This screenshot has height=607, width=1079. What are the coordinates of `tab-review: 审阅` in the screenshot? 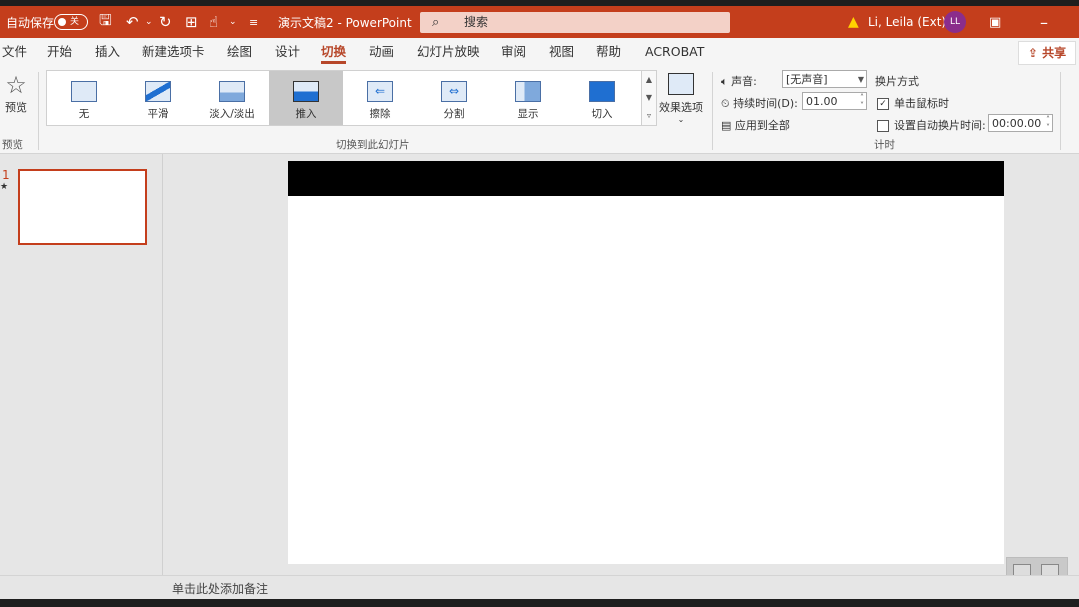 It's located at (513, 52).